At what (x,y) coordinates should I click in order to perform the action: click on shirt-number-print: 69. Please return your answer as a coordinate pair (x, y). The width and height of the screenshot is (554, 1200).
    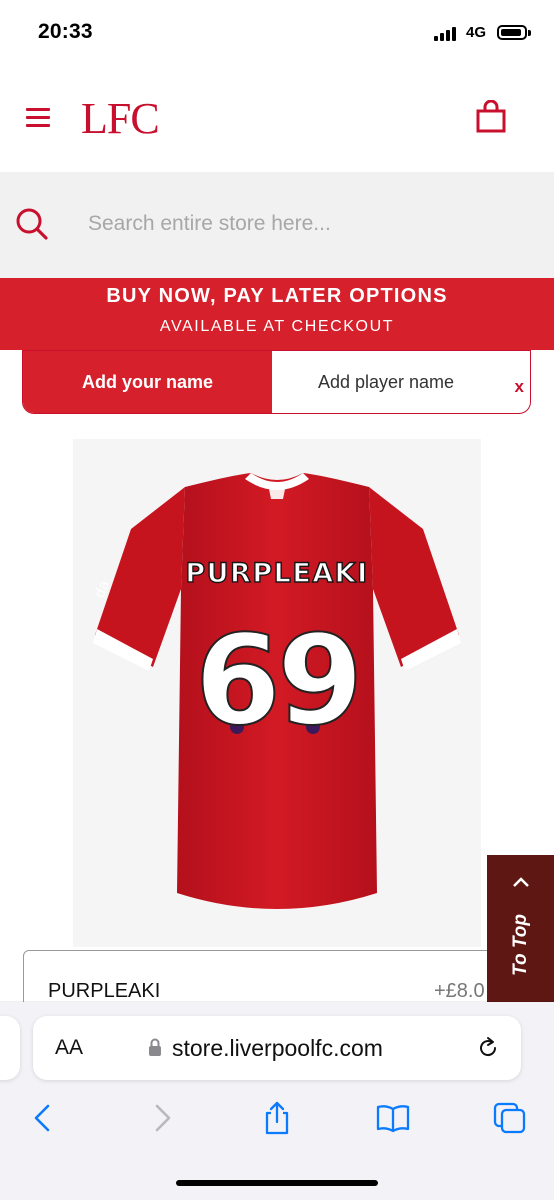
    Looking at the image, I should click on (279, 681).